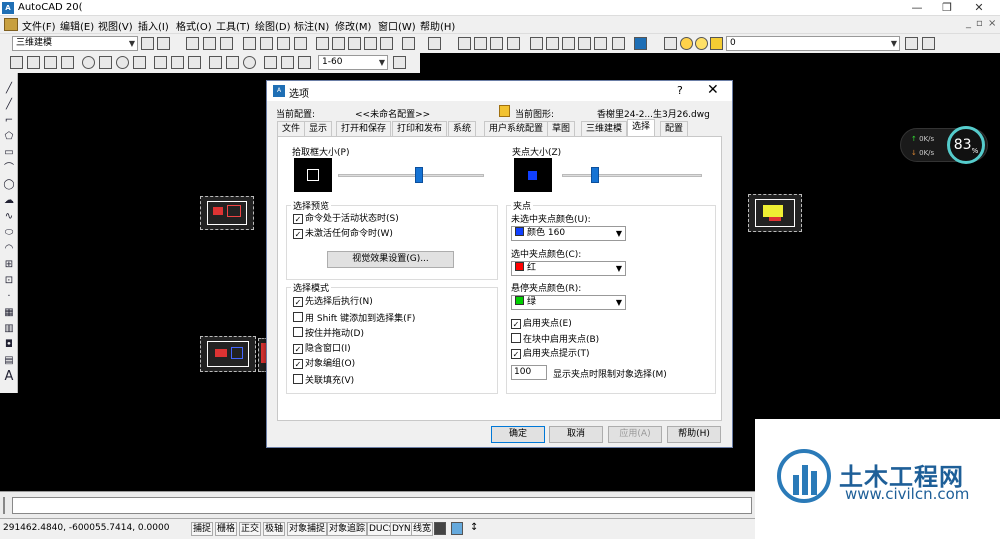  Describe the element at coordinates (632, 175) in the screenshot. I see `grip-size-slider` at that location.